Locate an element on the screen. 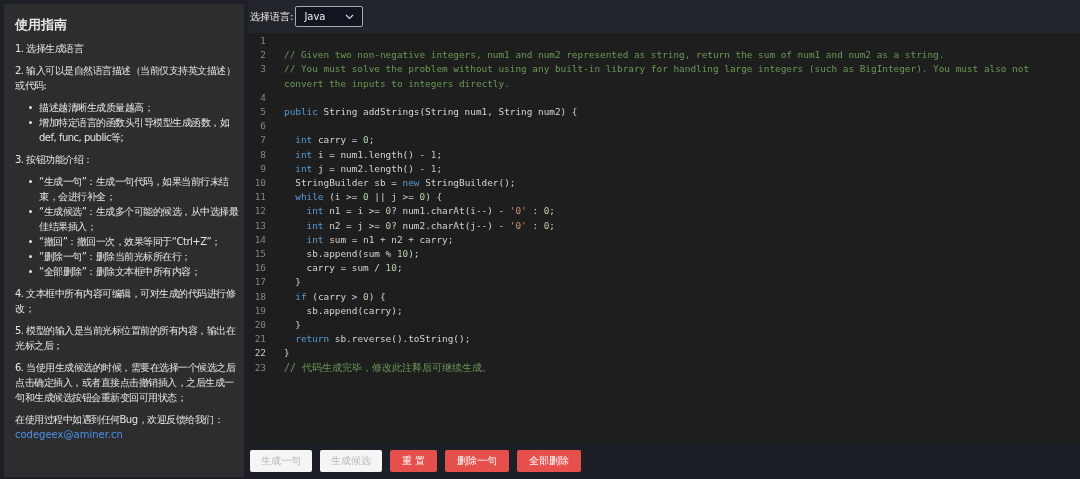 The height and width of the screenshot is (479, 1080). line-number: 22 is located at coordinates (259, 353).